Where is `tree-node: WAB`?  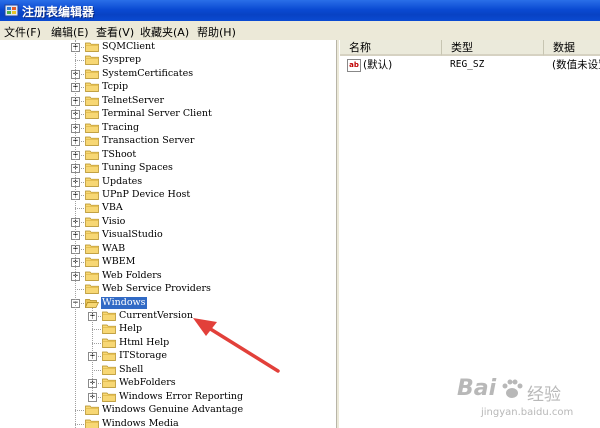
tree-node: WAB is located at coordinates (113, 249).